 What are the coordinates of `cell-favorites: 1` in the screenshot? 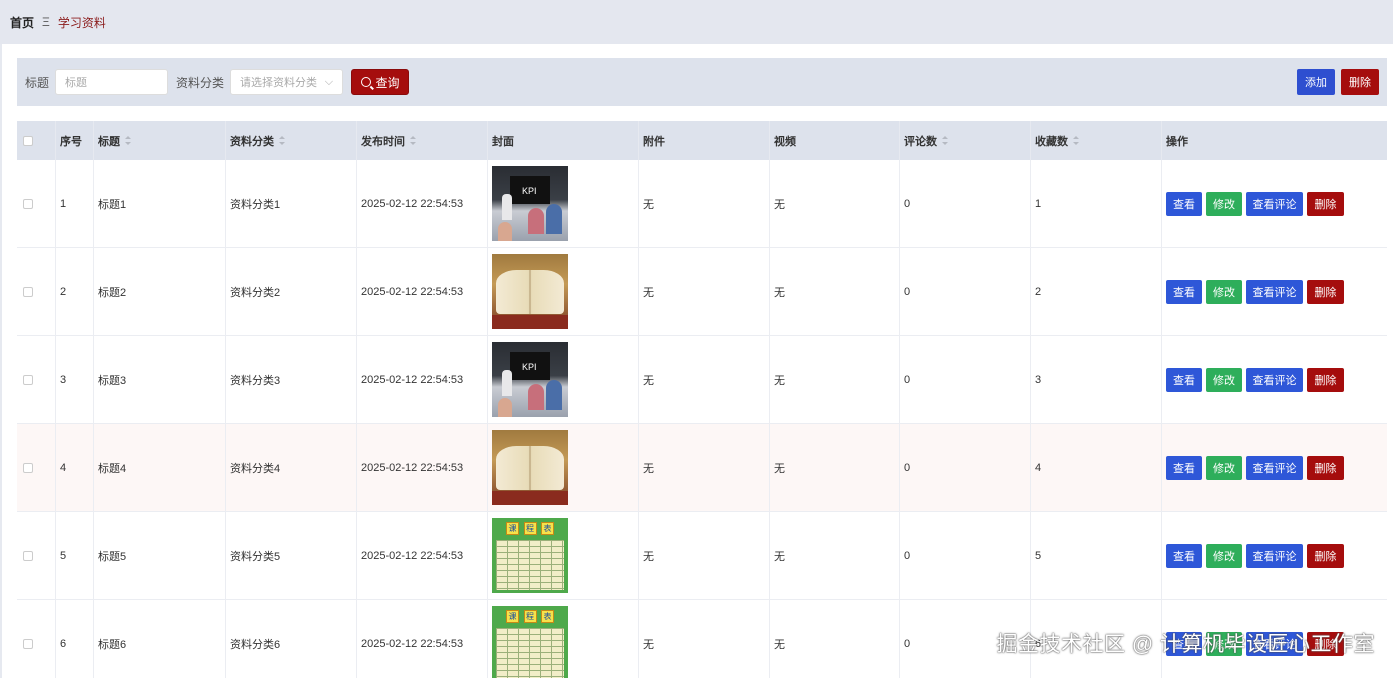 It's located at (1096, 203).